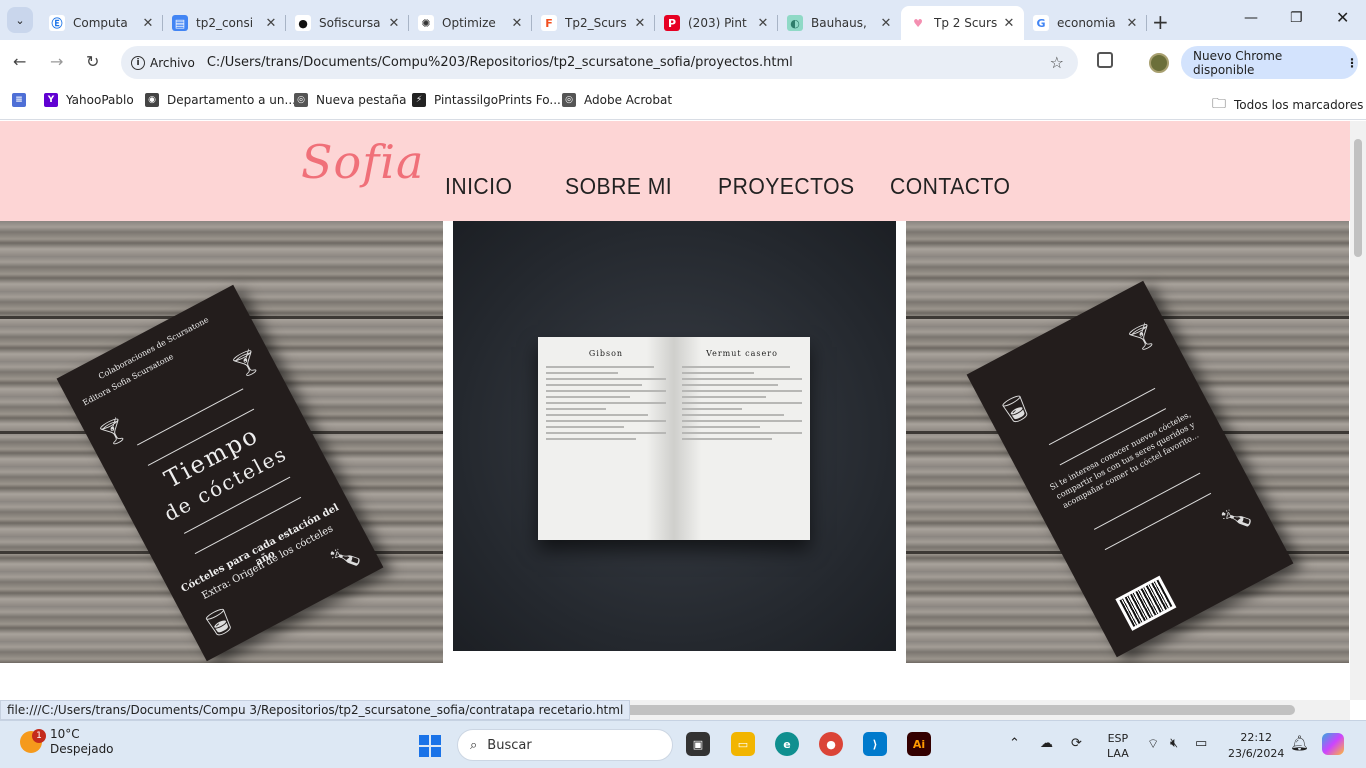  Describe the element at coordinates (39, 736) in the screenshot. I see `weather-badge: 1` at that location.